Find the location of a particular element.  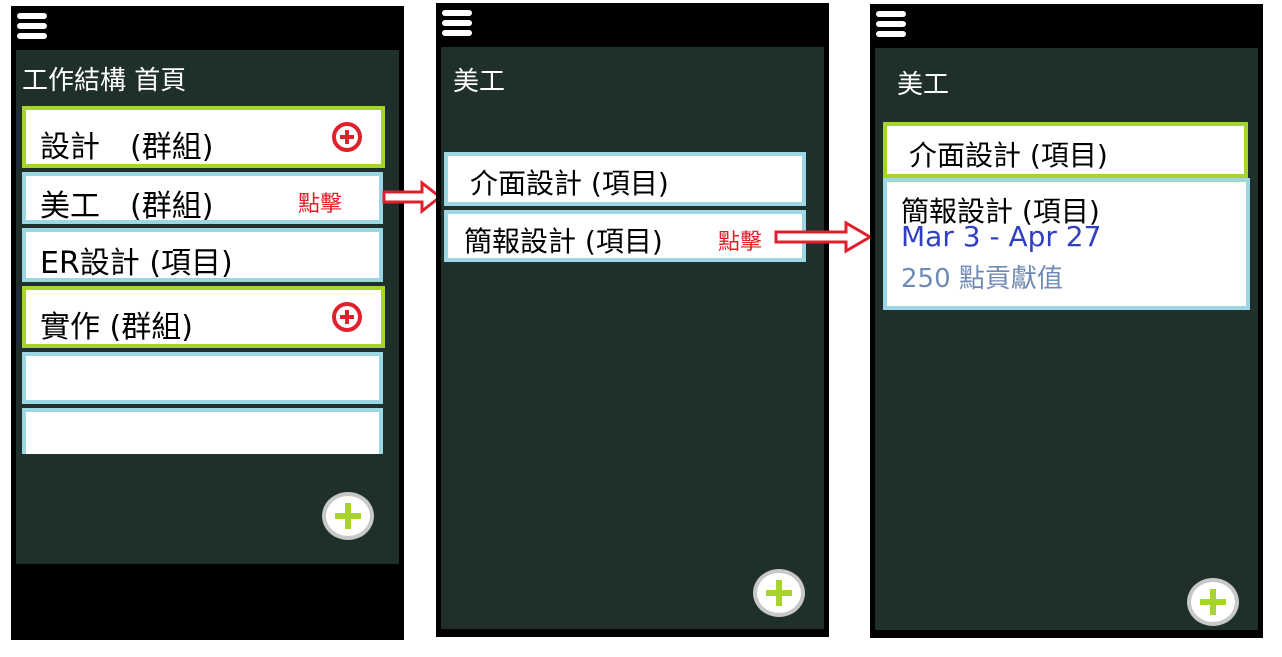

list-item-art-group: 美工 (群組) 點擊 is located at coordinates (202, 198).